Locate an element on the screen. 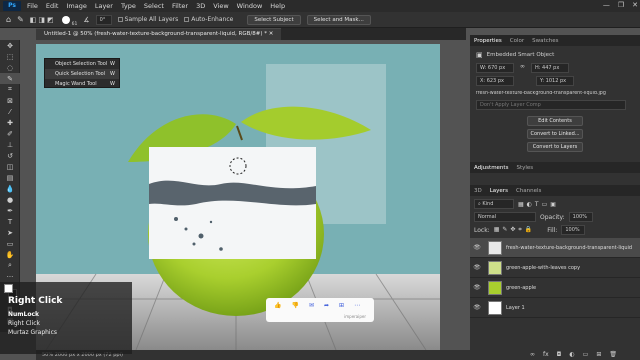  dodge-tool-icon: ● is located at coordinates (10, 199).